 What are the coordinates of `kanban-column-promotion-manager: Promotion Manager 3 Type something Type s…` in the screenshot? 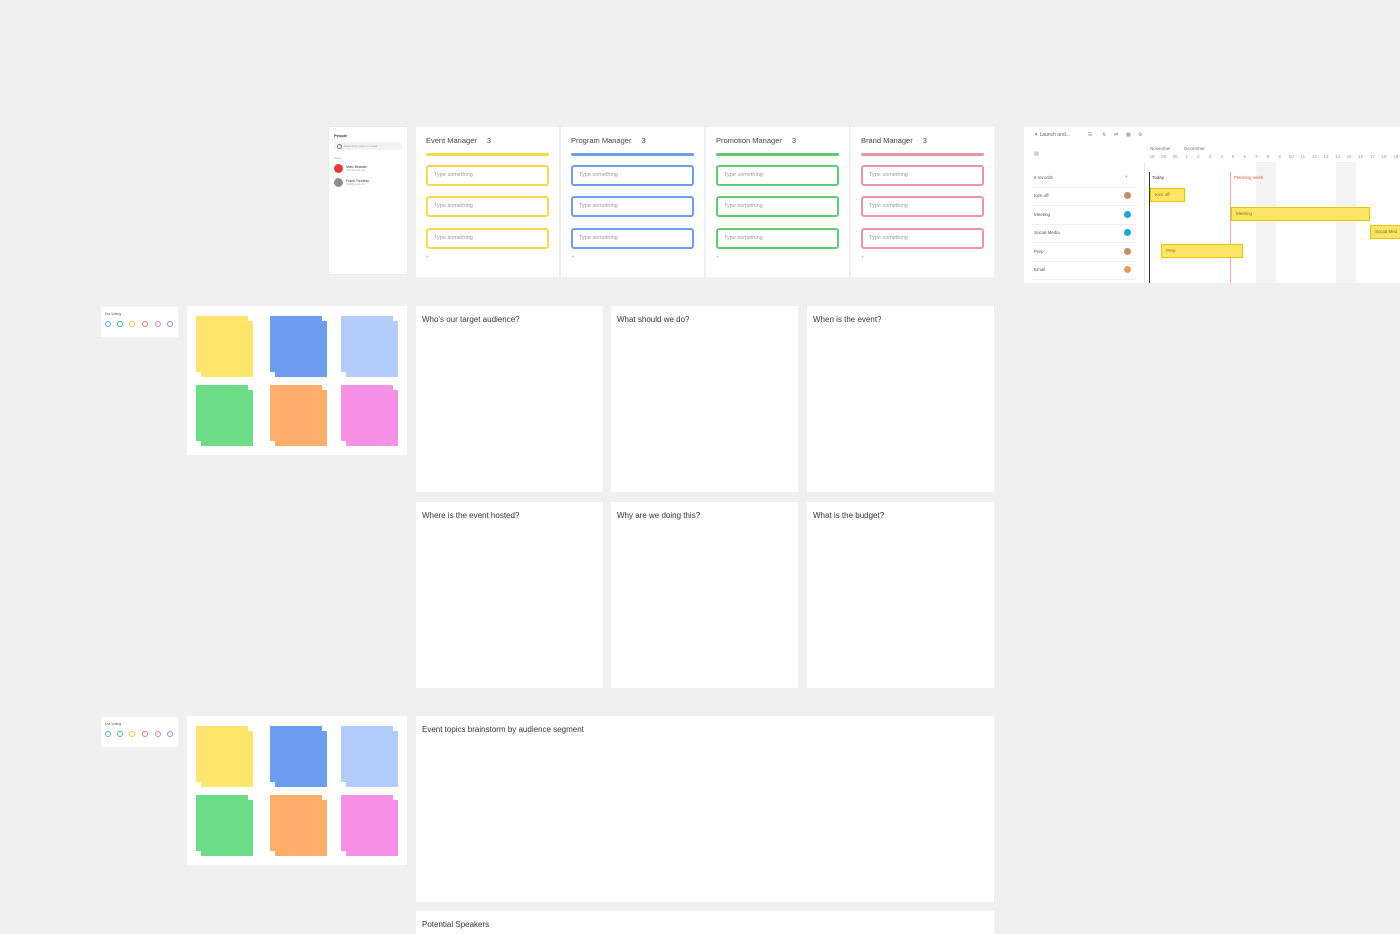 It's located at (777, 202).